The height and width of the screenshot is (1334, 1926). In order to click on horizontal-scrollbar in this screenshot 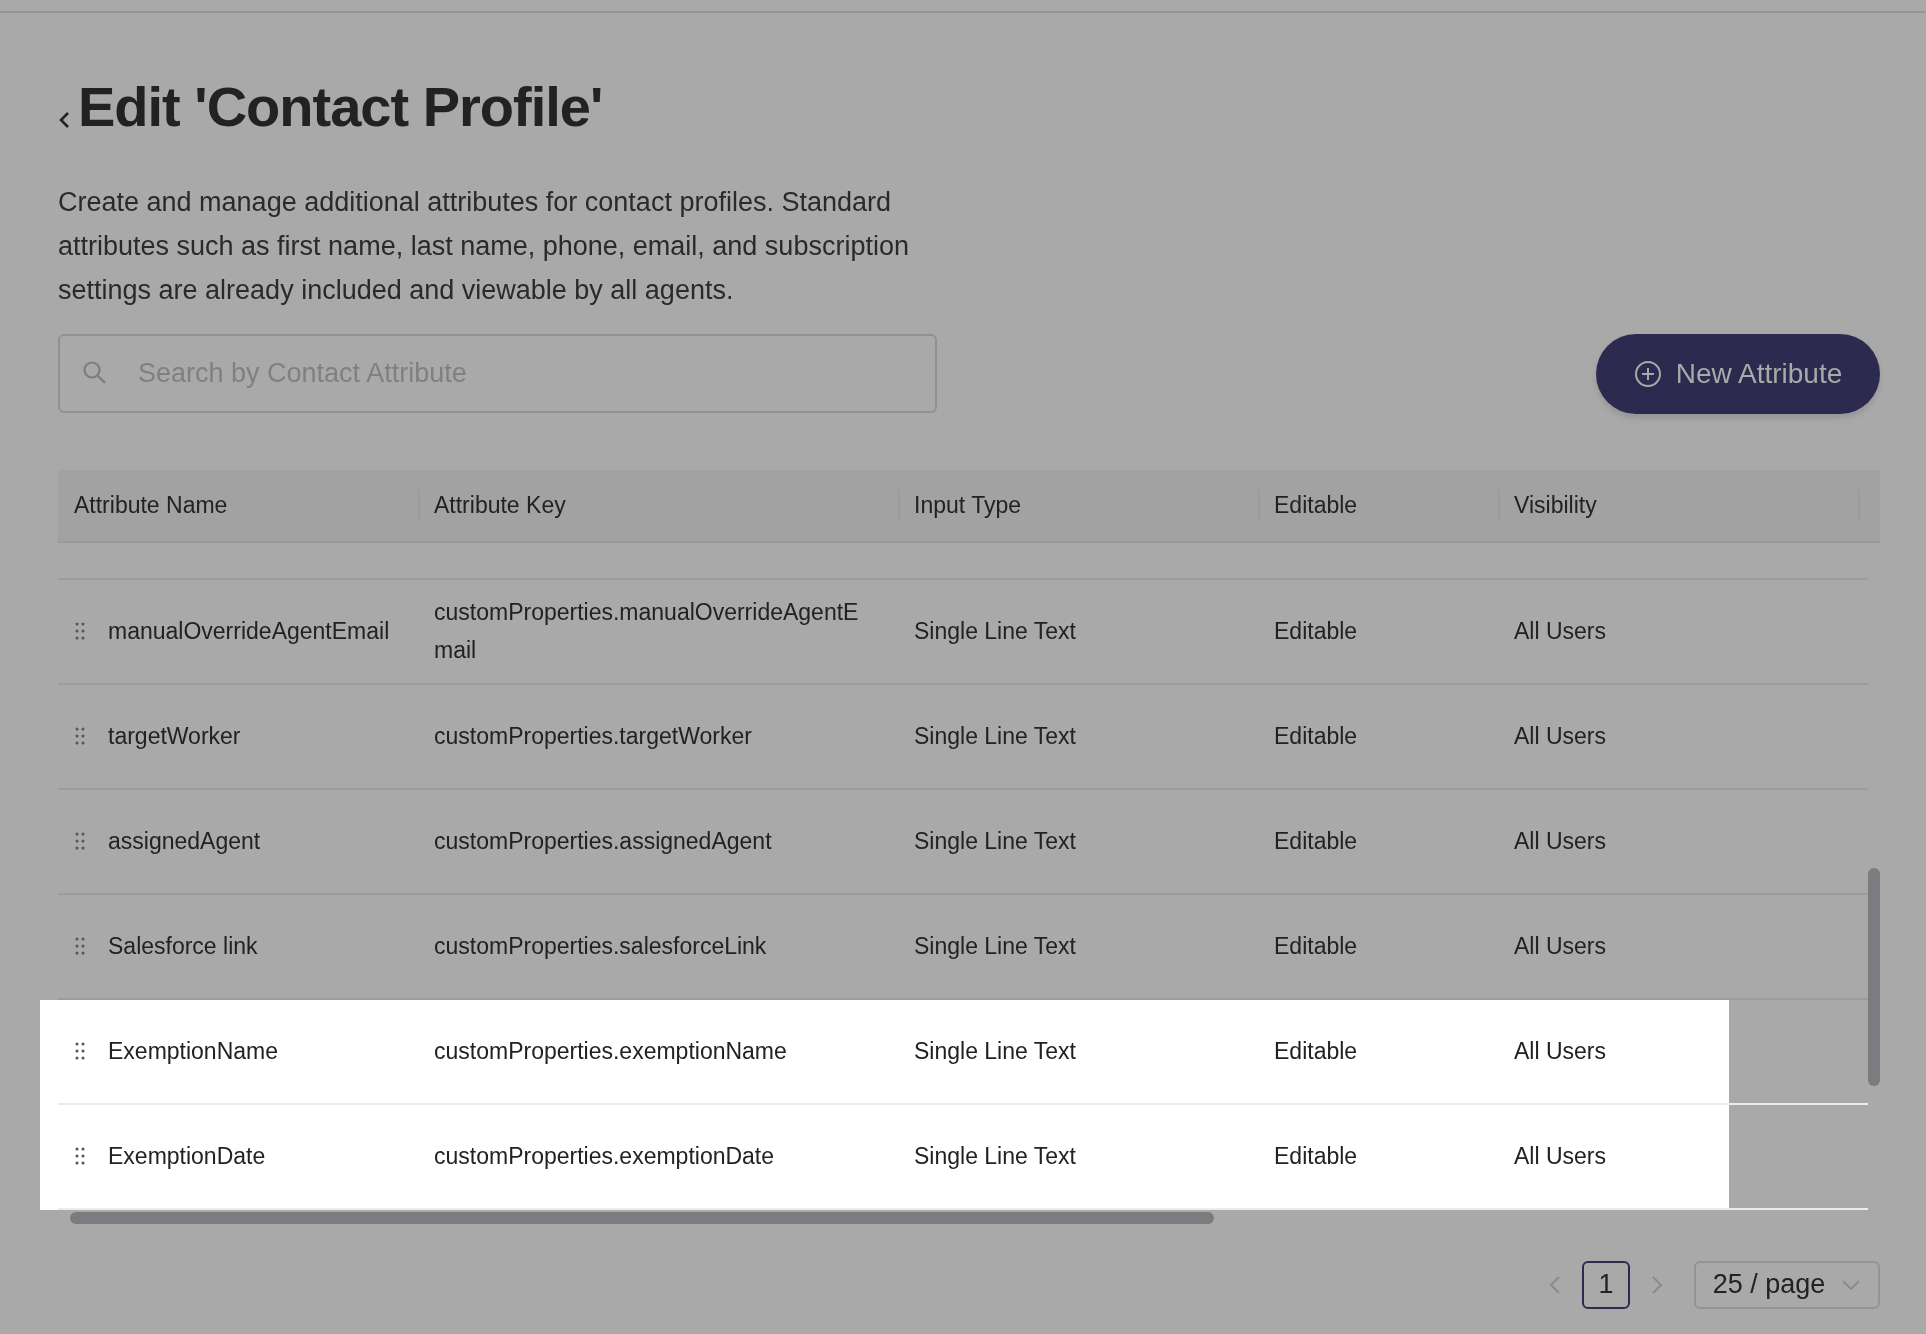, I will do `click(642, 1217)`.